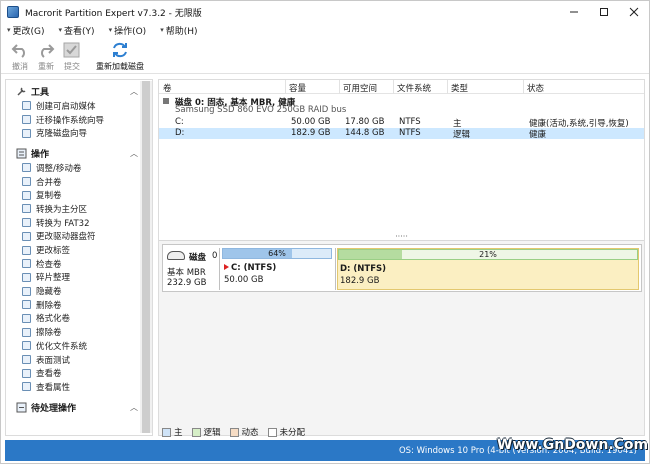 The height and width of the screenshot is (464, 650). I want to click on sidebar-item-surface-test: 表面测试, so click(79, 360).